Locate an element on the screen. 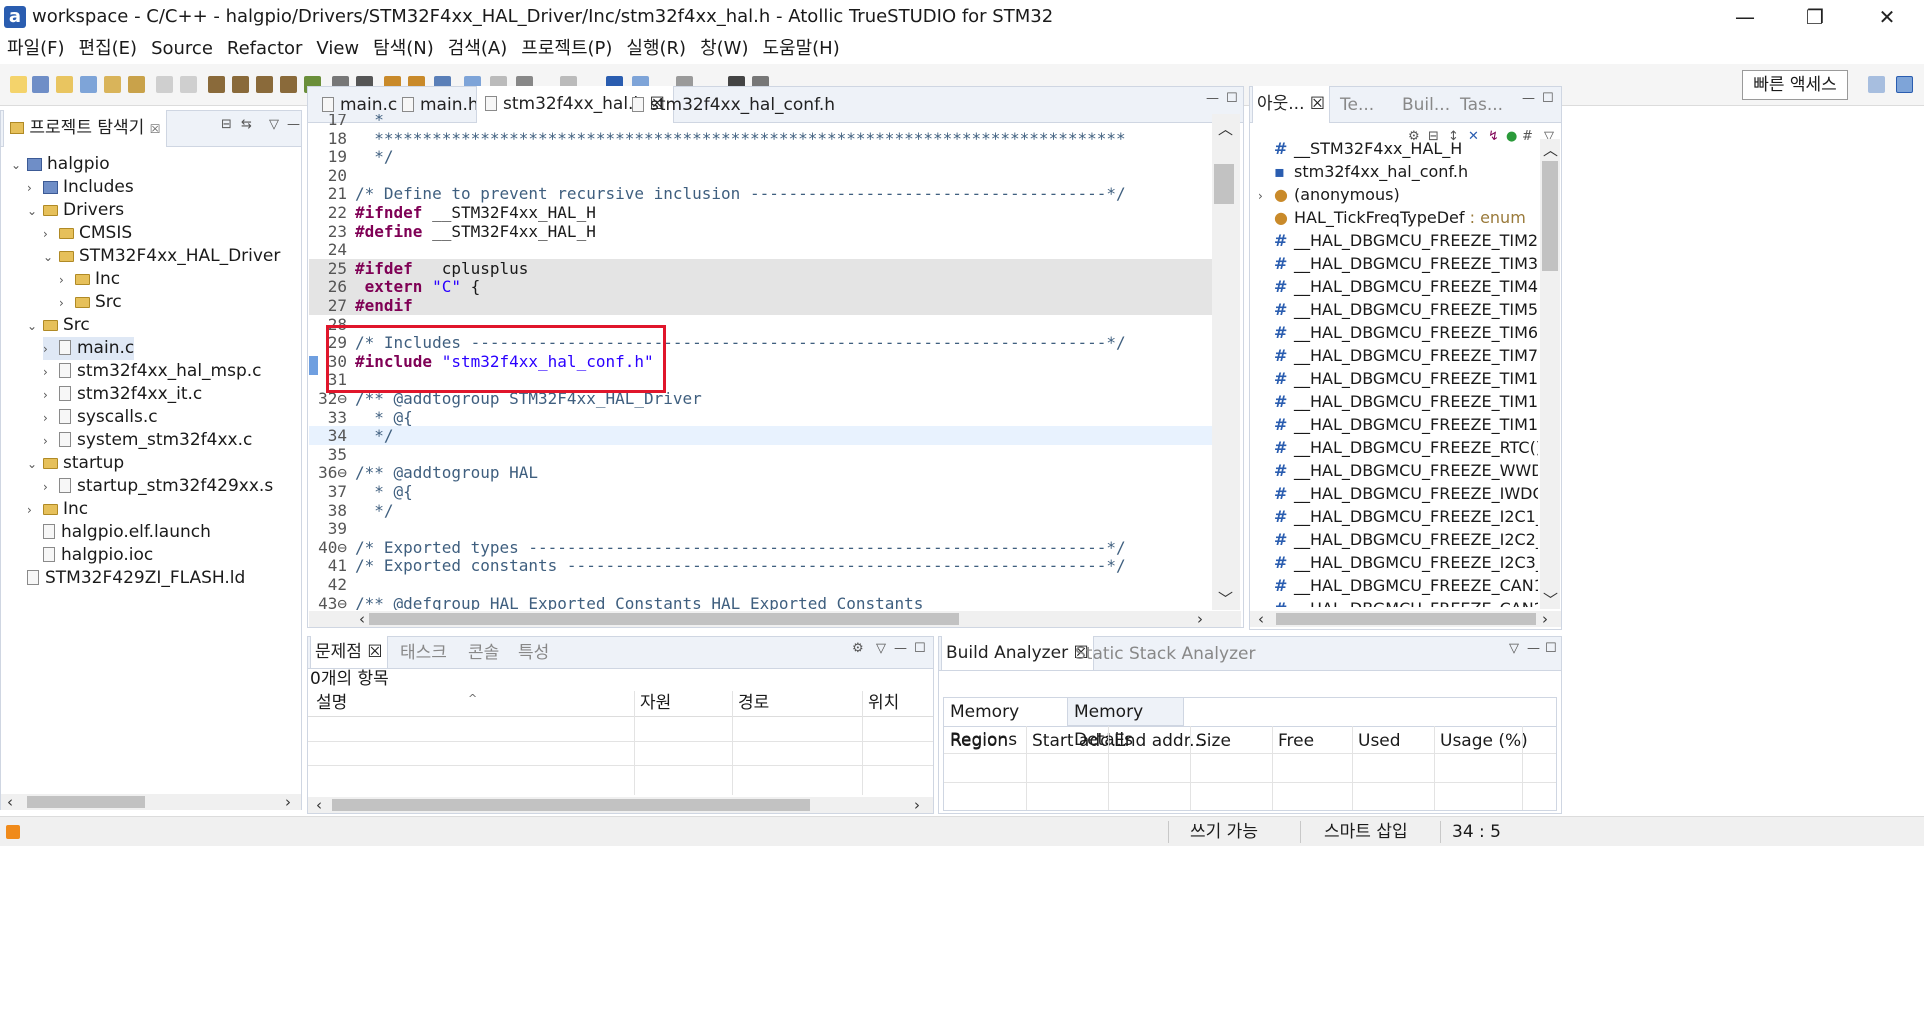 This screenshot has width=1924, height=1034. column-location: 위치 is located at coordinates (883, 703).